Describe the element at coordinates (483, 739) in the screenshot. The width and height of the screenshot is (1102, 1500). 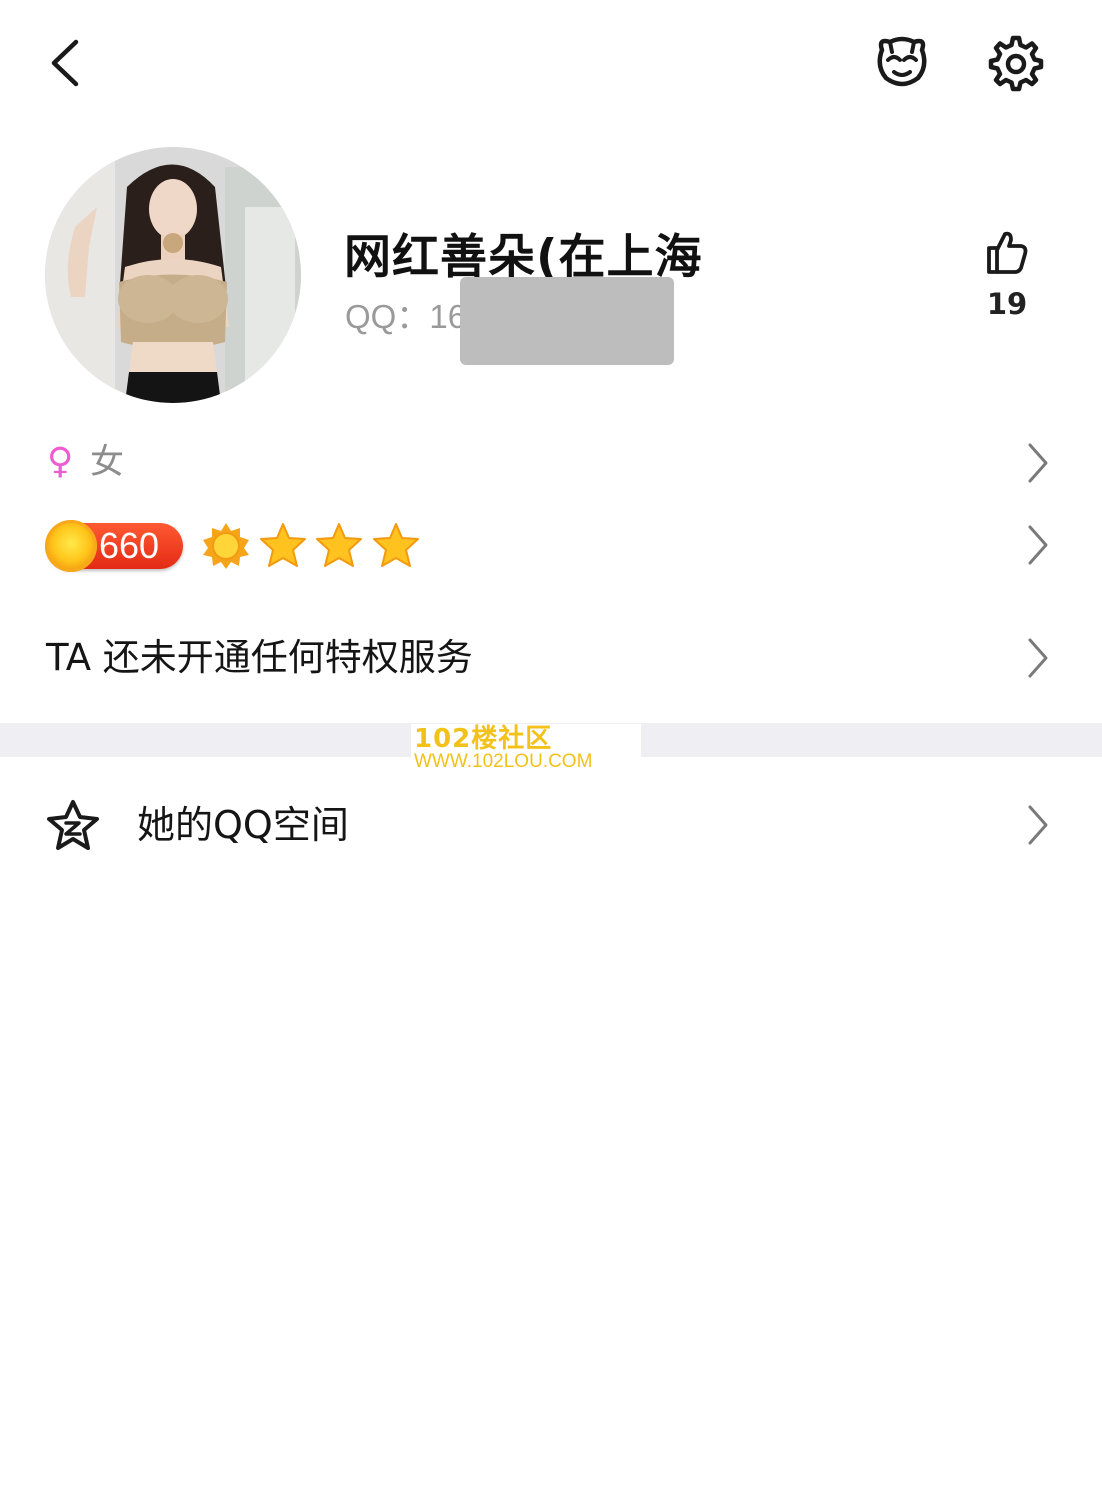
I see `watermark-title: 102楼社区` at that location.